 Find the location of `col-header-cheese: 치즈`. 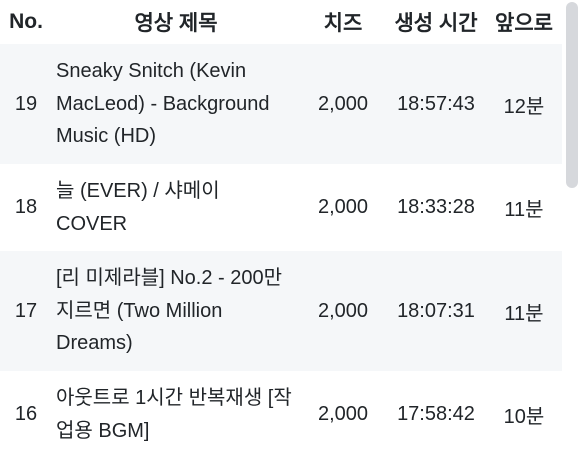

col-header-cheese: 치즈 is located at coordinates (343, 22).